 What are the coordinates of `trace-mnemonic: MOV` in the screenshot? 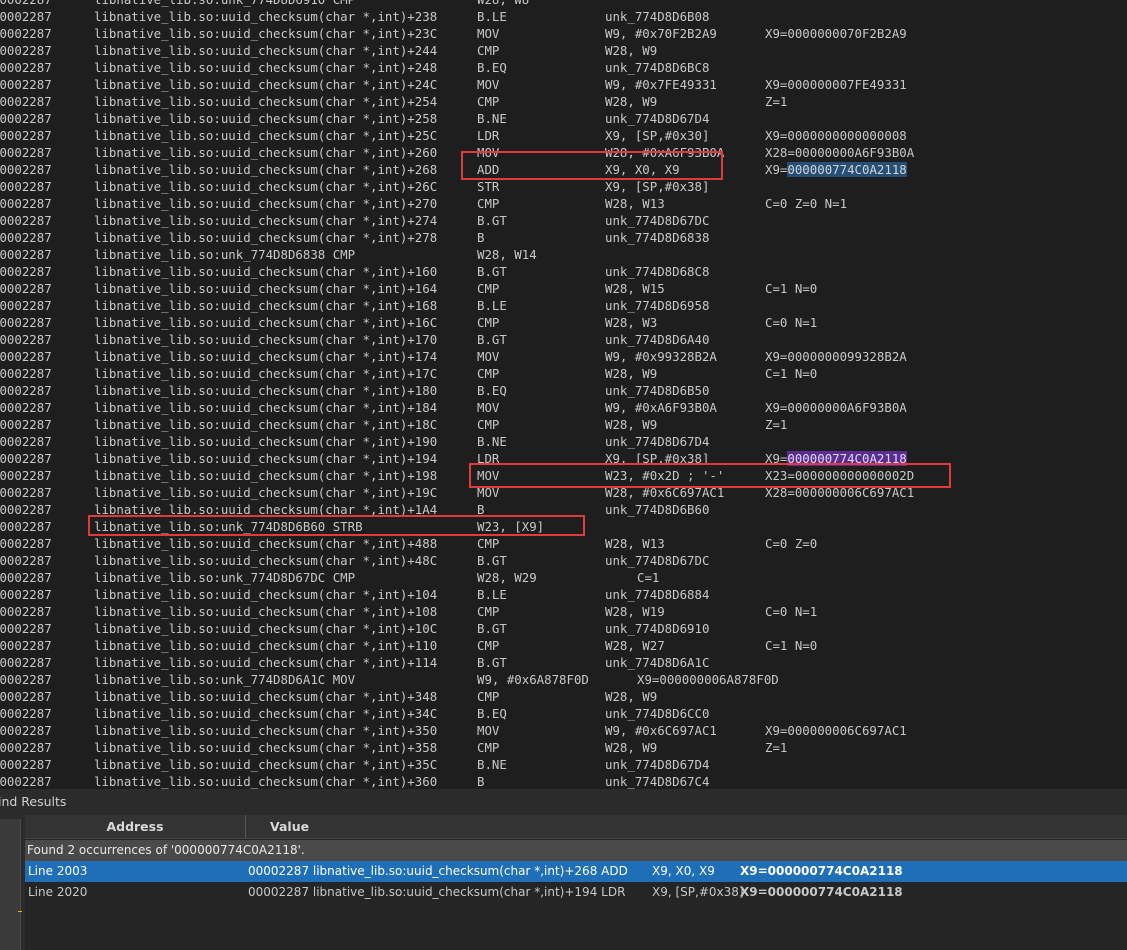 It's located at (488, 407).